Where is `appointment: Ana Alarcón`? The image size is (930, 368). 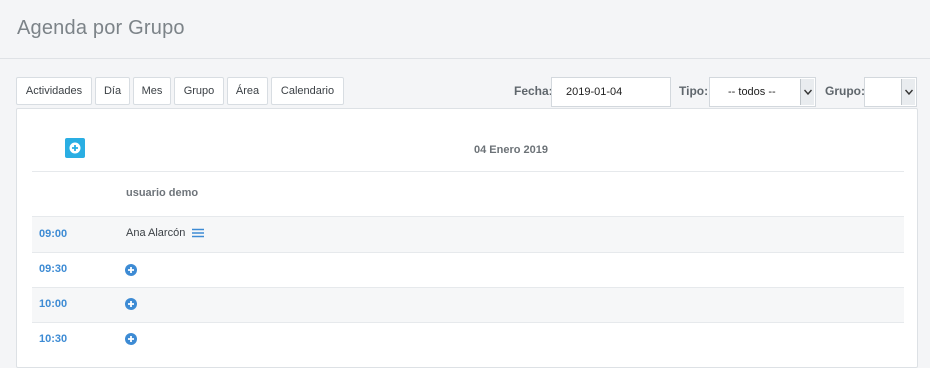 appointment: Ana Alarcón is located at coordinates (165, 233).